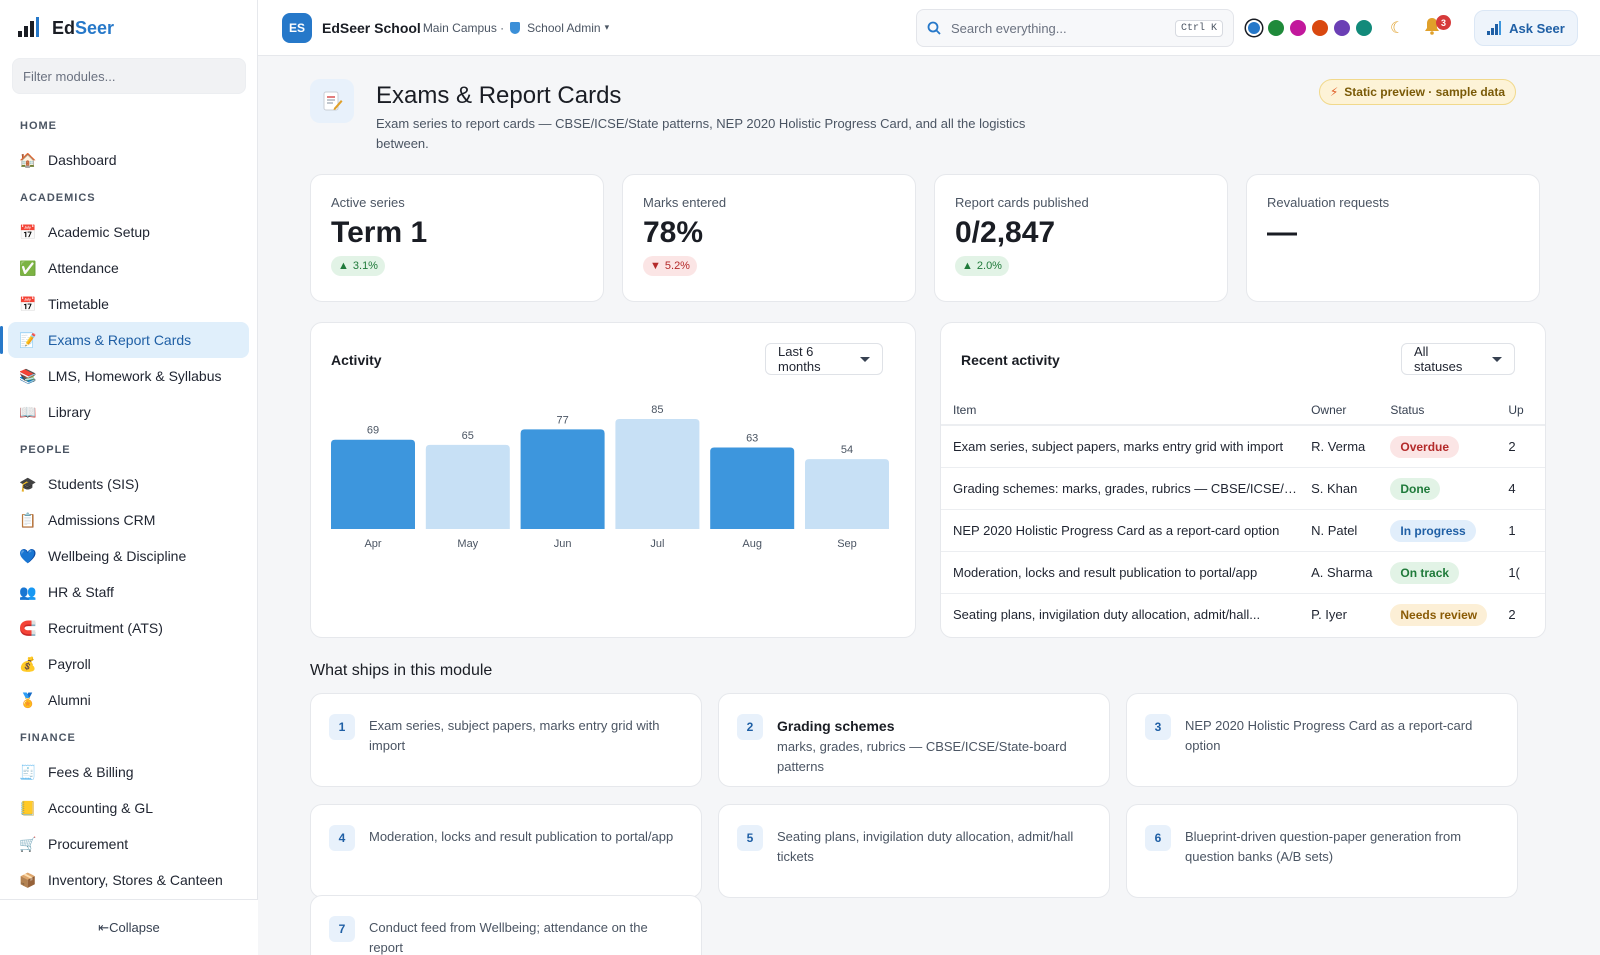 The height and width of the screenshot is (955, 1600). Describe the element at coordinates (1005, 232) in the screenshot. I see `stat-value: 0/2,847` at that location.